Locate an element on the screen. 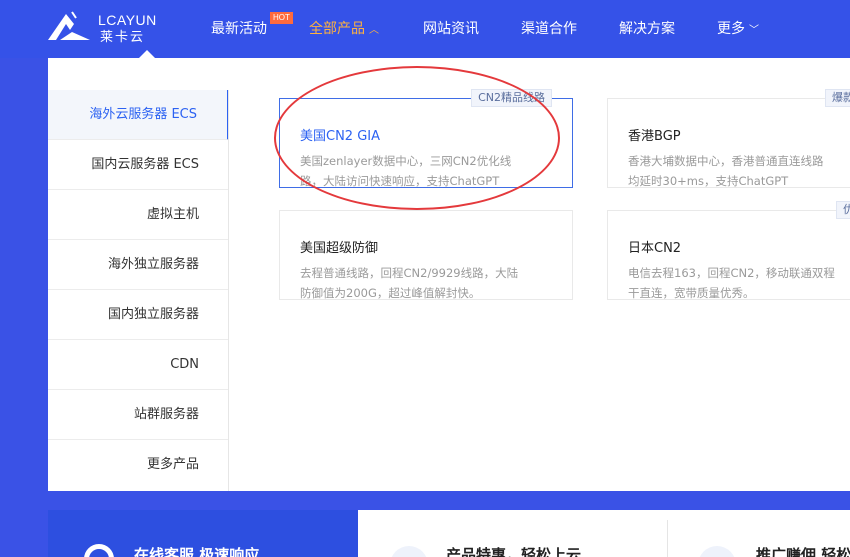  bottom-info-bar: 产品特惠，轻松上云 推广赚佣 轻松 is located at coordinates (604, 533).